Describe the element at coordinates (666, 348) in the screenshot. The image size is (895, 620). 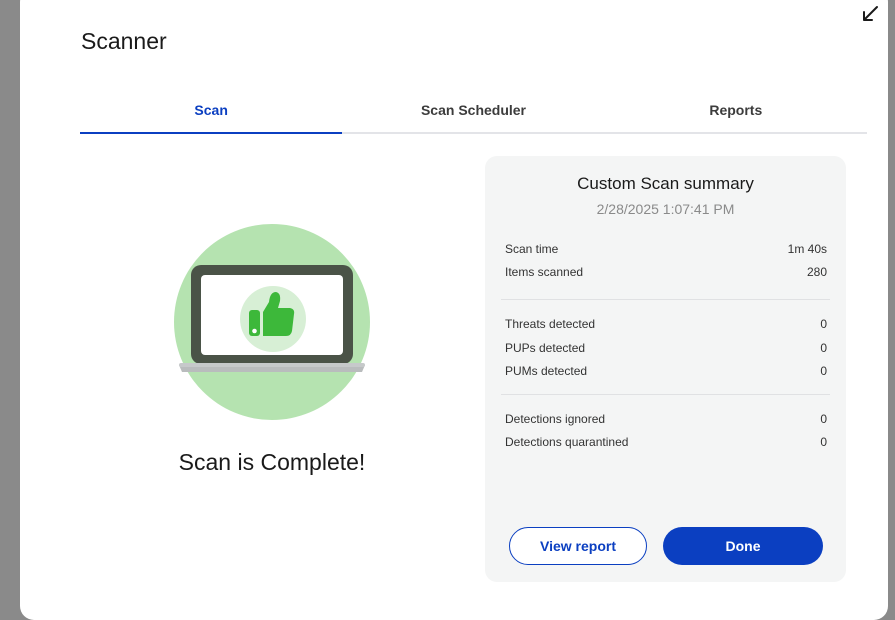
I see `summary-row-pups: PUPs detected 0` at that location.